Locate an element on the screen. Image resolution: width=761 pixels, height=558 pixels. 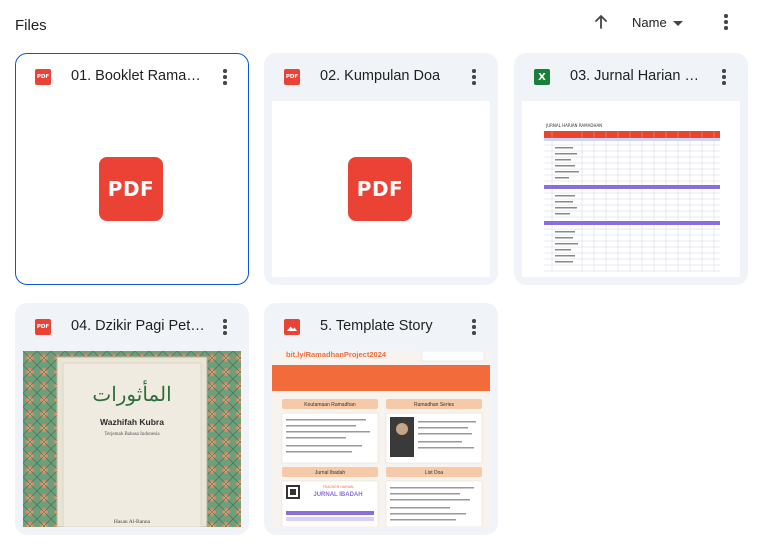
file-card: PDF 02. Kumpulan Doa PDF is located at coordinates (381, 169).